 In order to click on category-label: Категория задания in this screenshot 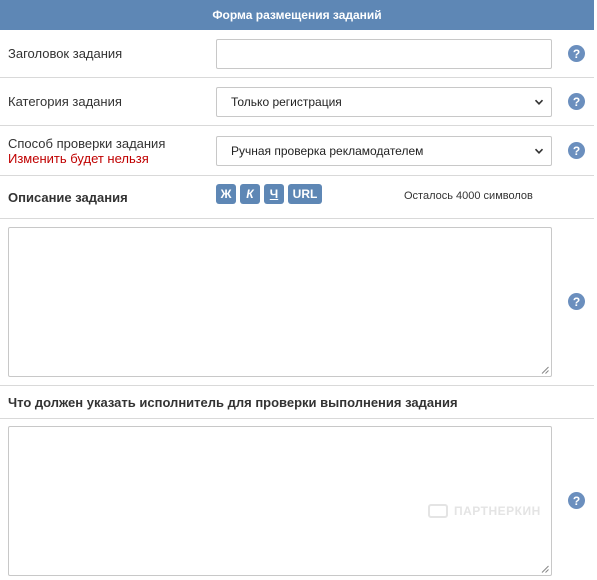, I will do `click(65, 101)`.